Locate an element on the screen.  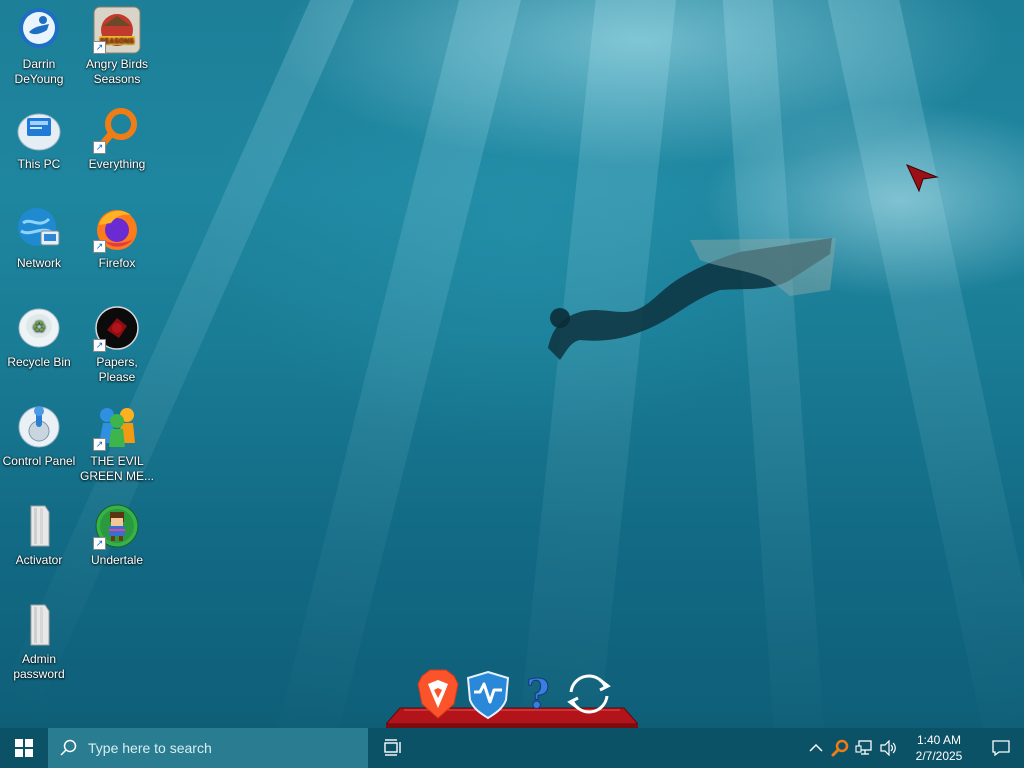
dock-item-wise-care is located at coordinates (488, 694).